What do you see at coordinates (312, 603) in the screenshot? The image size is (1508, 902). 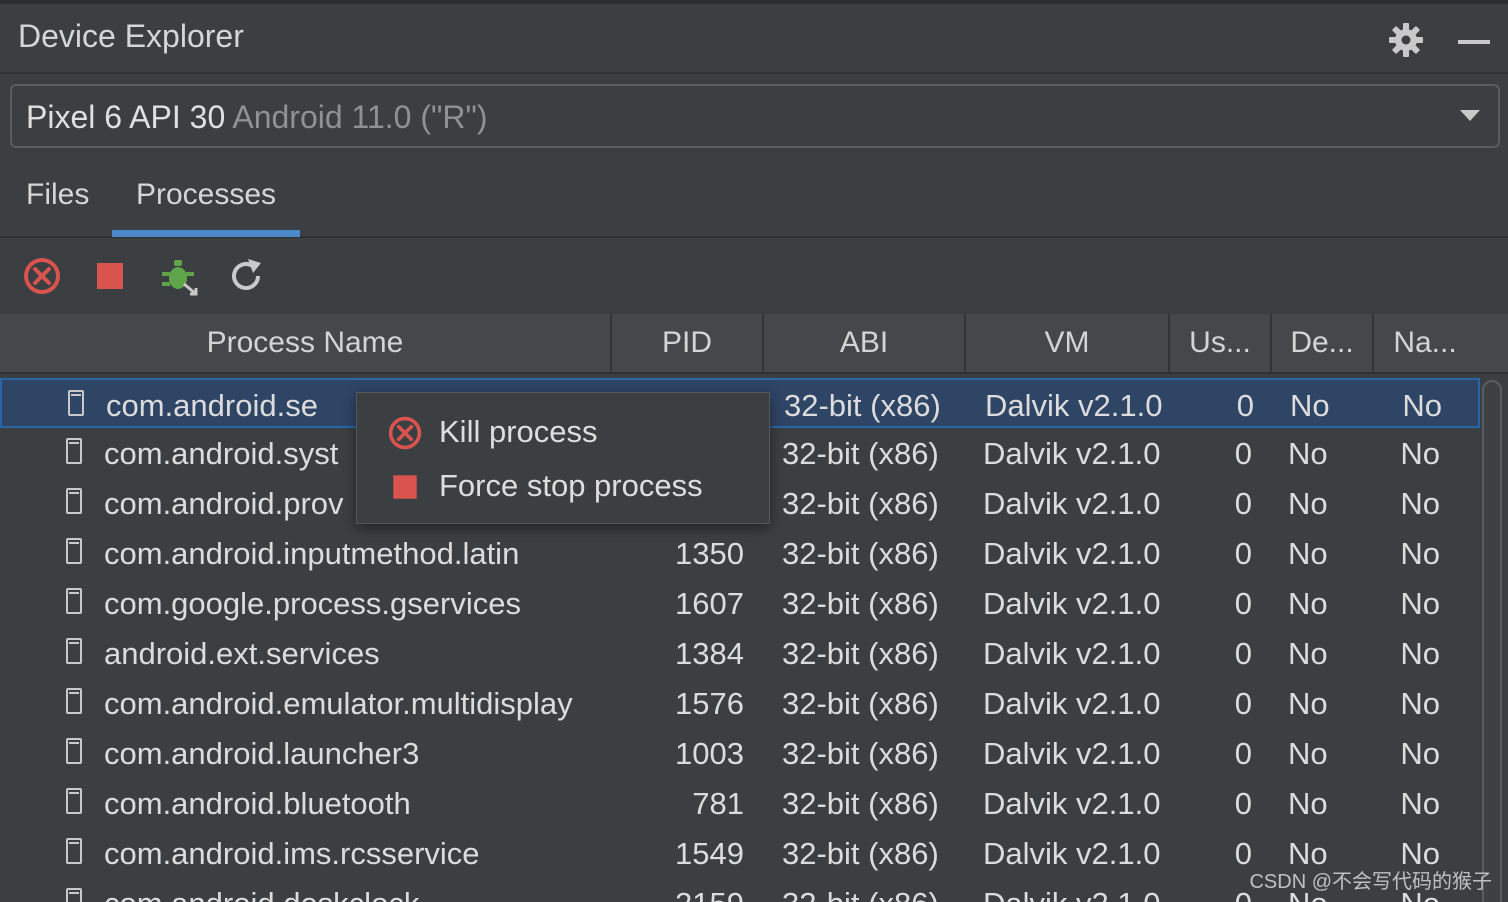 I see `process-name: com.google.process.gservices` at bounding box center [312, 603].